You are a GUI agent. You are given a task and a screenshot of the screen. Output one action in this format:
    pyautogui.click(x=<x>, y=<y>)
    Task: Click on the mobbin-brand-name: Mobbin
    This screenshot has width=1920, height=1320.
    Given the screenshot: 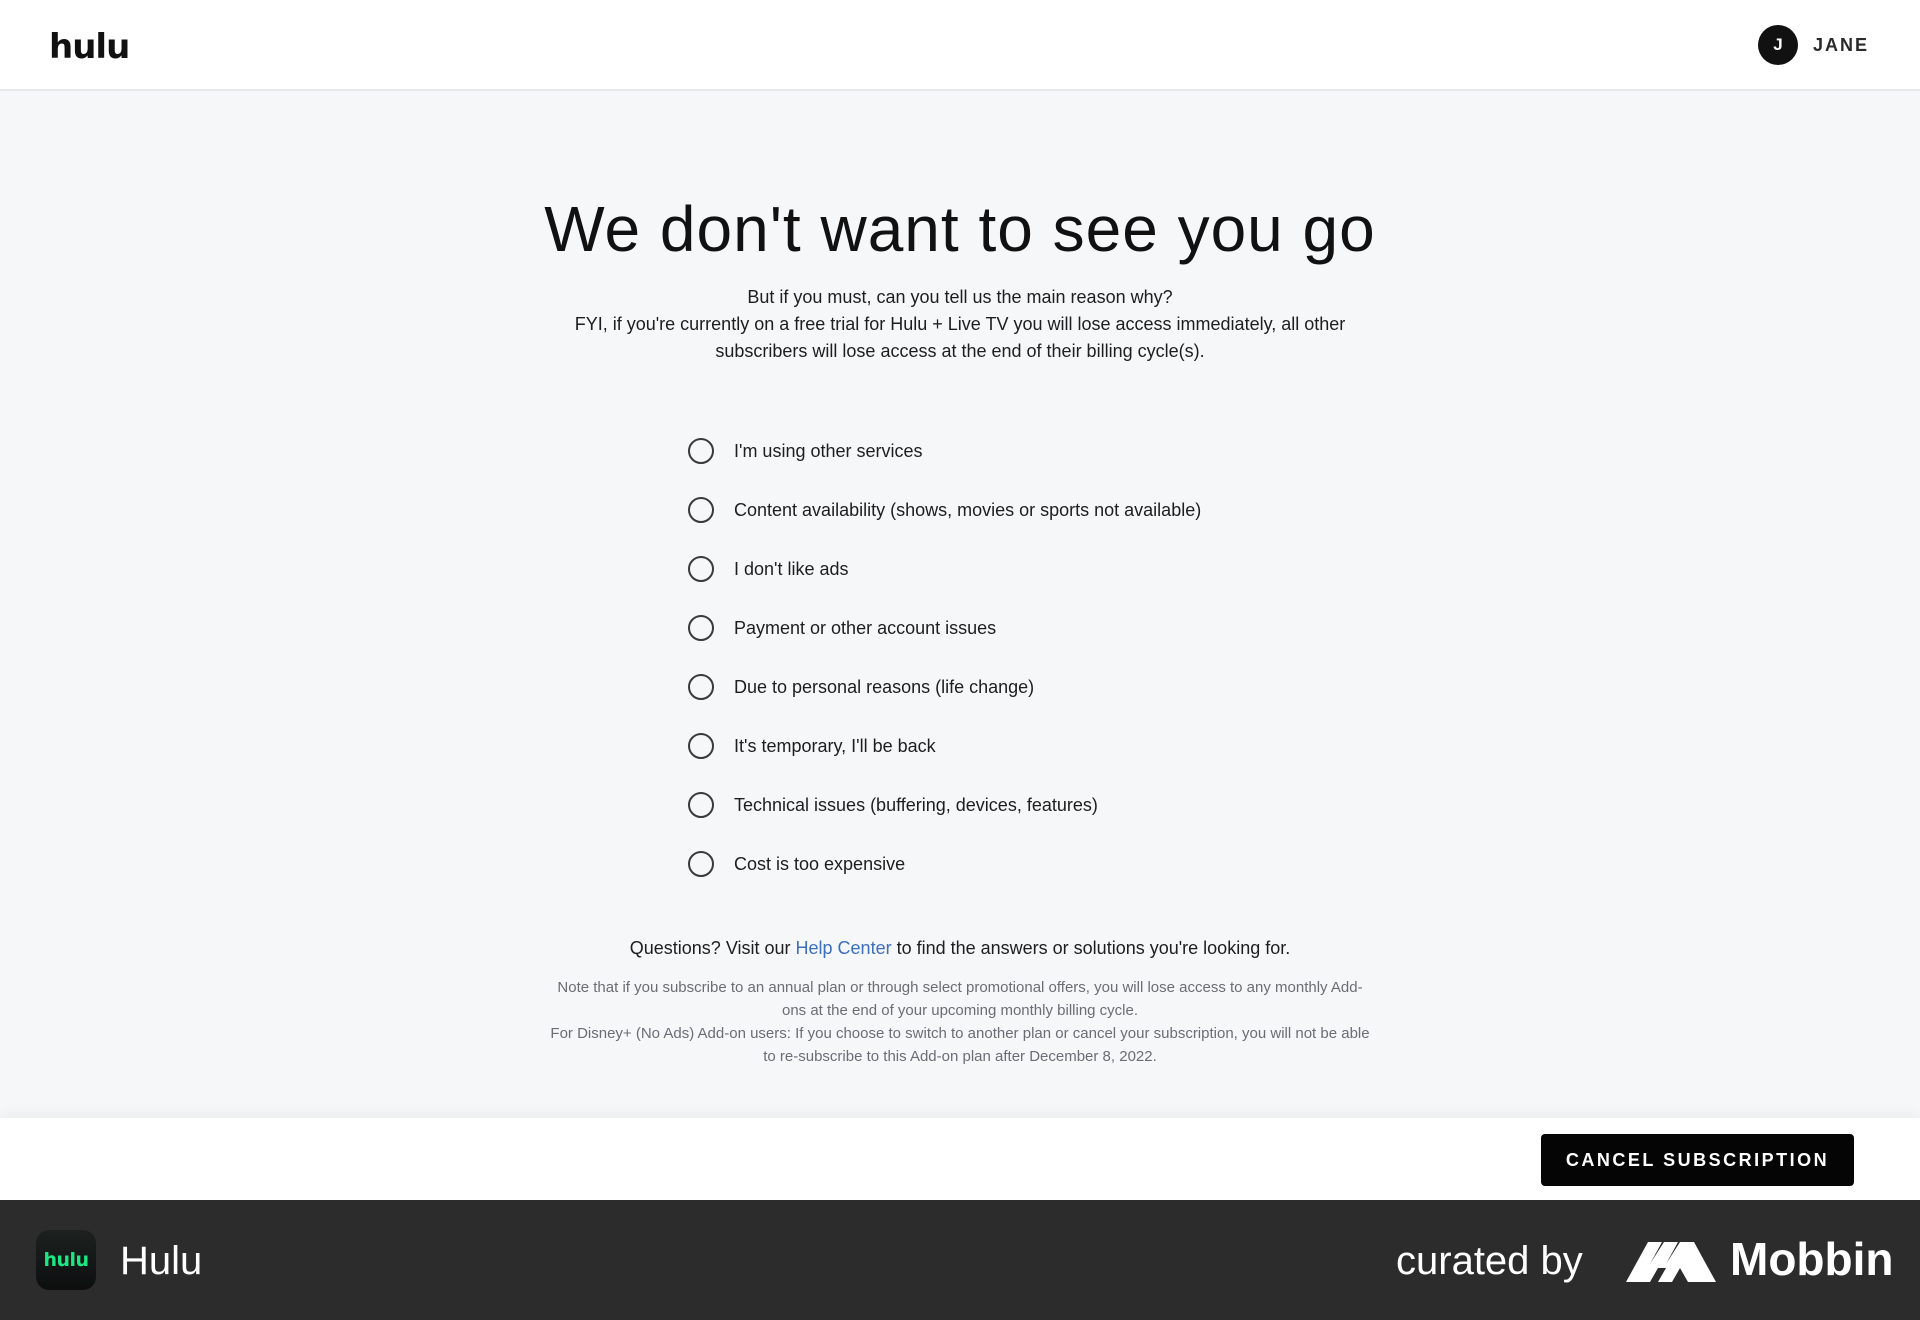 What is the action you would take?
    pyautogui.click(x=1812, y=1259)
    